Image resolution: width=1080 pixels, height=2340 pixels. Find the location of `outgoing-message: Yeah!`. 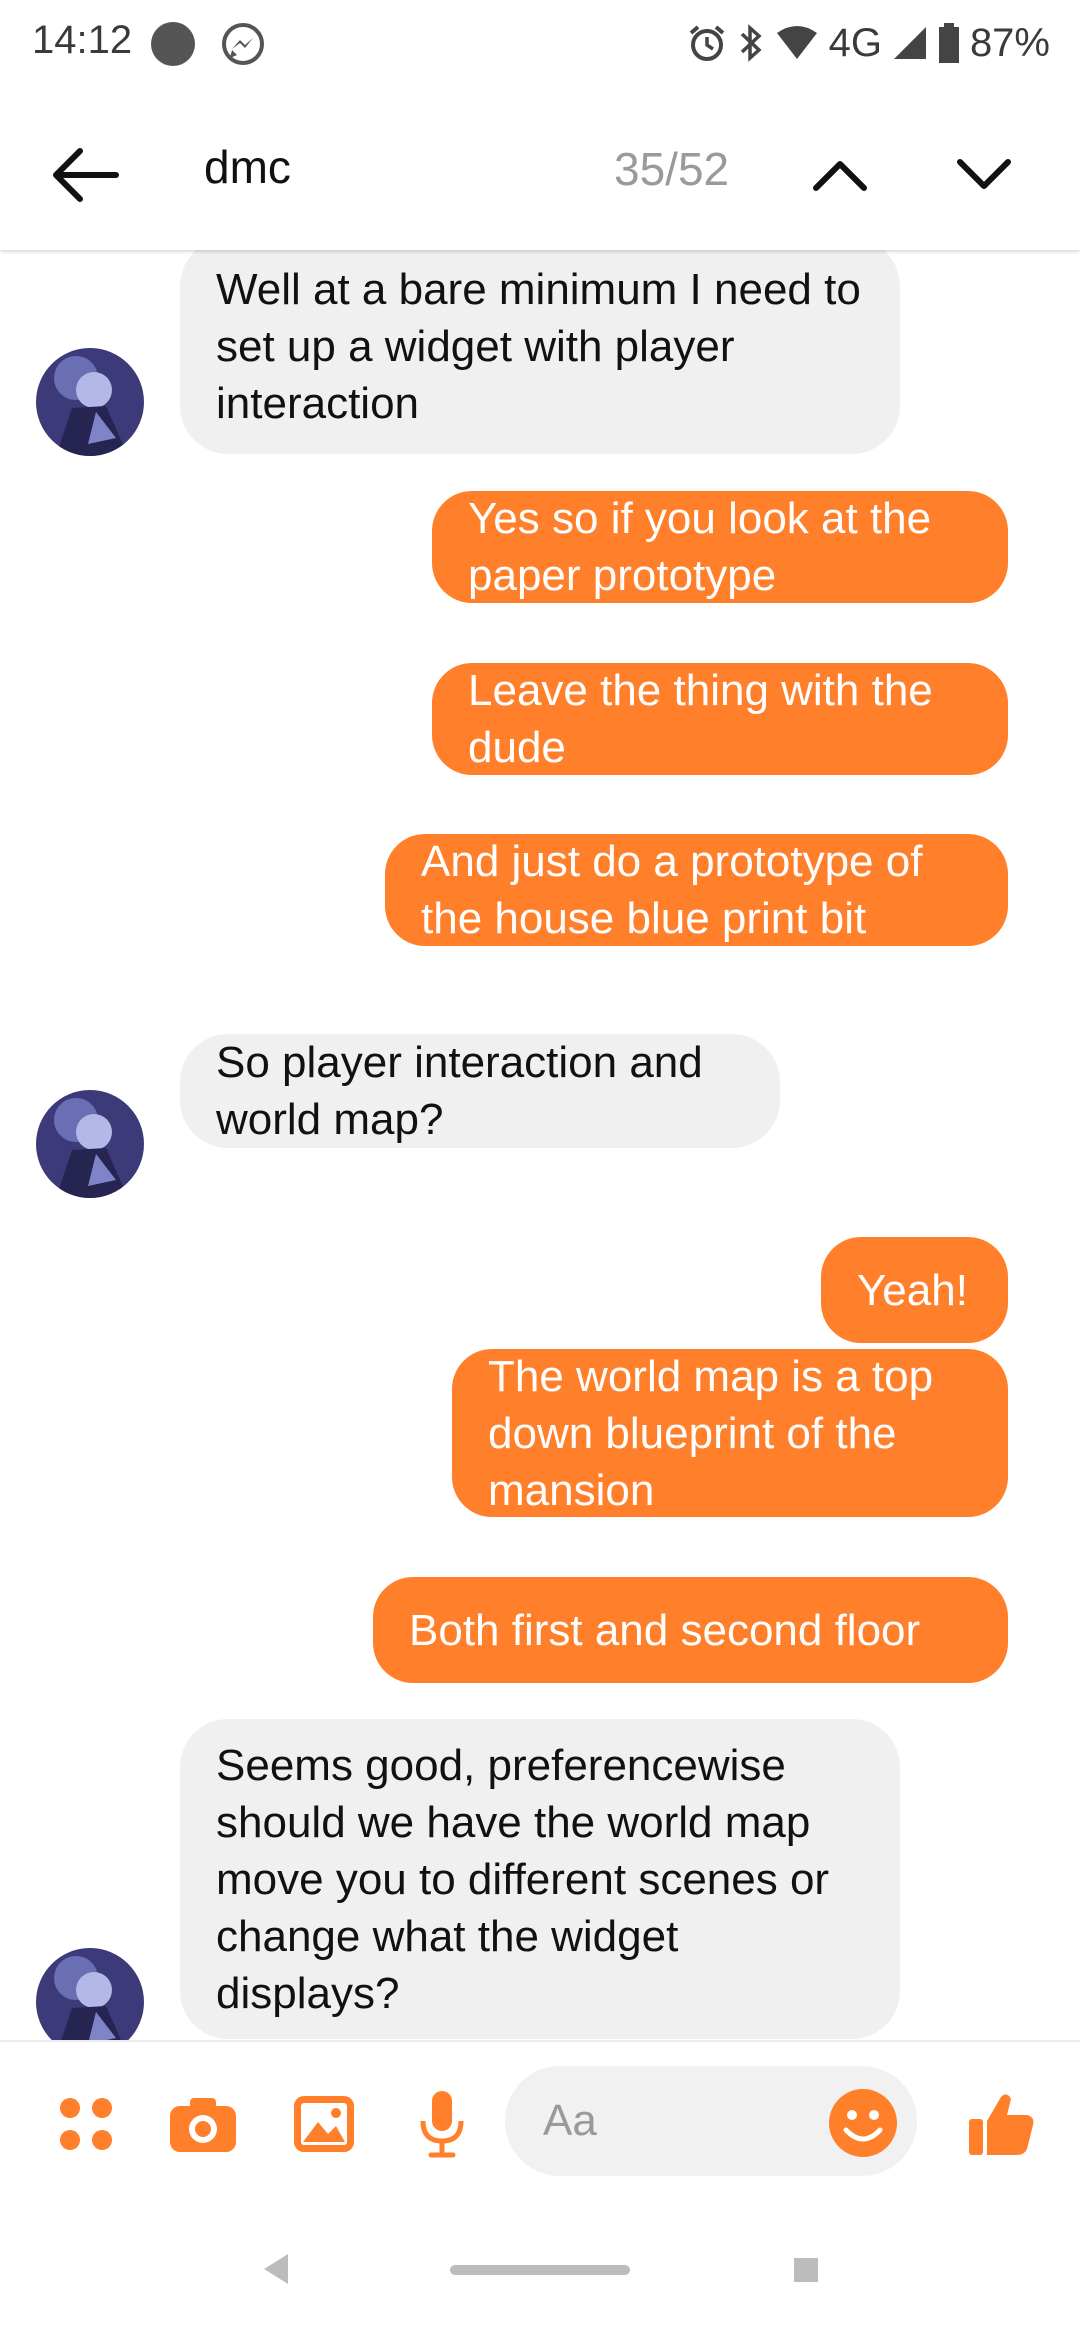

outgoing-message: Yeah! is located at coordinates (914, 1290).